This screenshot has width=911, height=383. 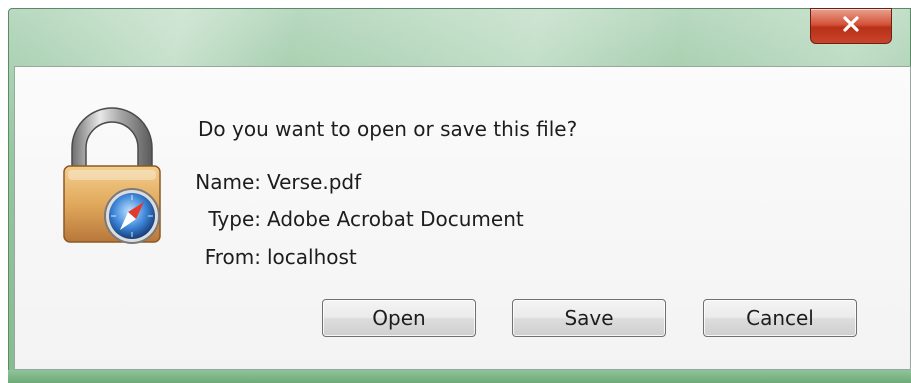 What do you see at coordinates (395, 219) in the screenshot?
I see `file-type-value: Adobe Acrobat Document` at bounding box center [395, 219].